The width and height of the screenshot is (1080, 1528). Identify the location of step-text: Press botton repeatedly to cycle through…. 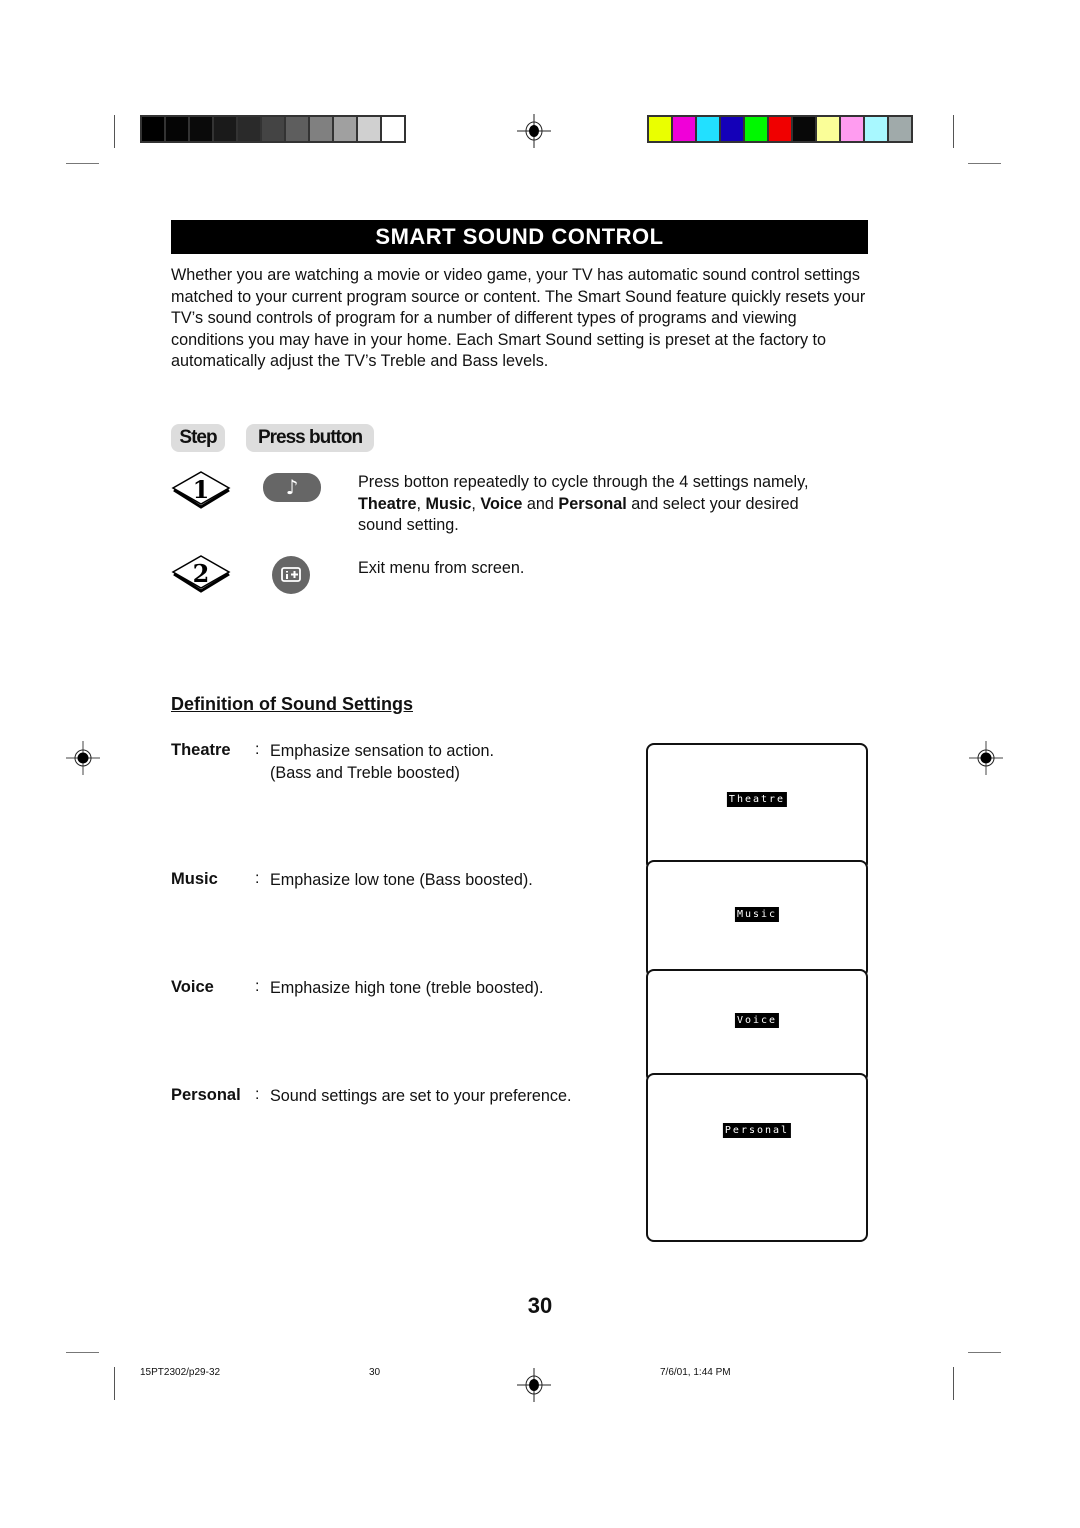
(583, 482).